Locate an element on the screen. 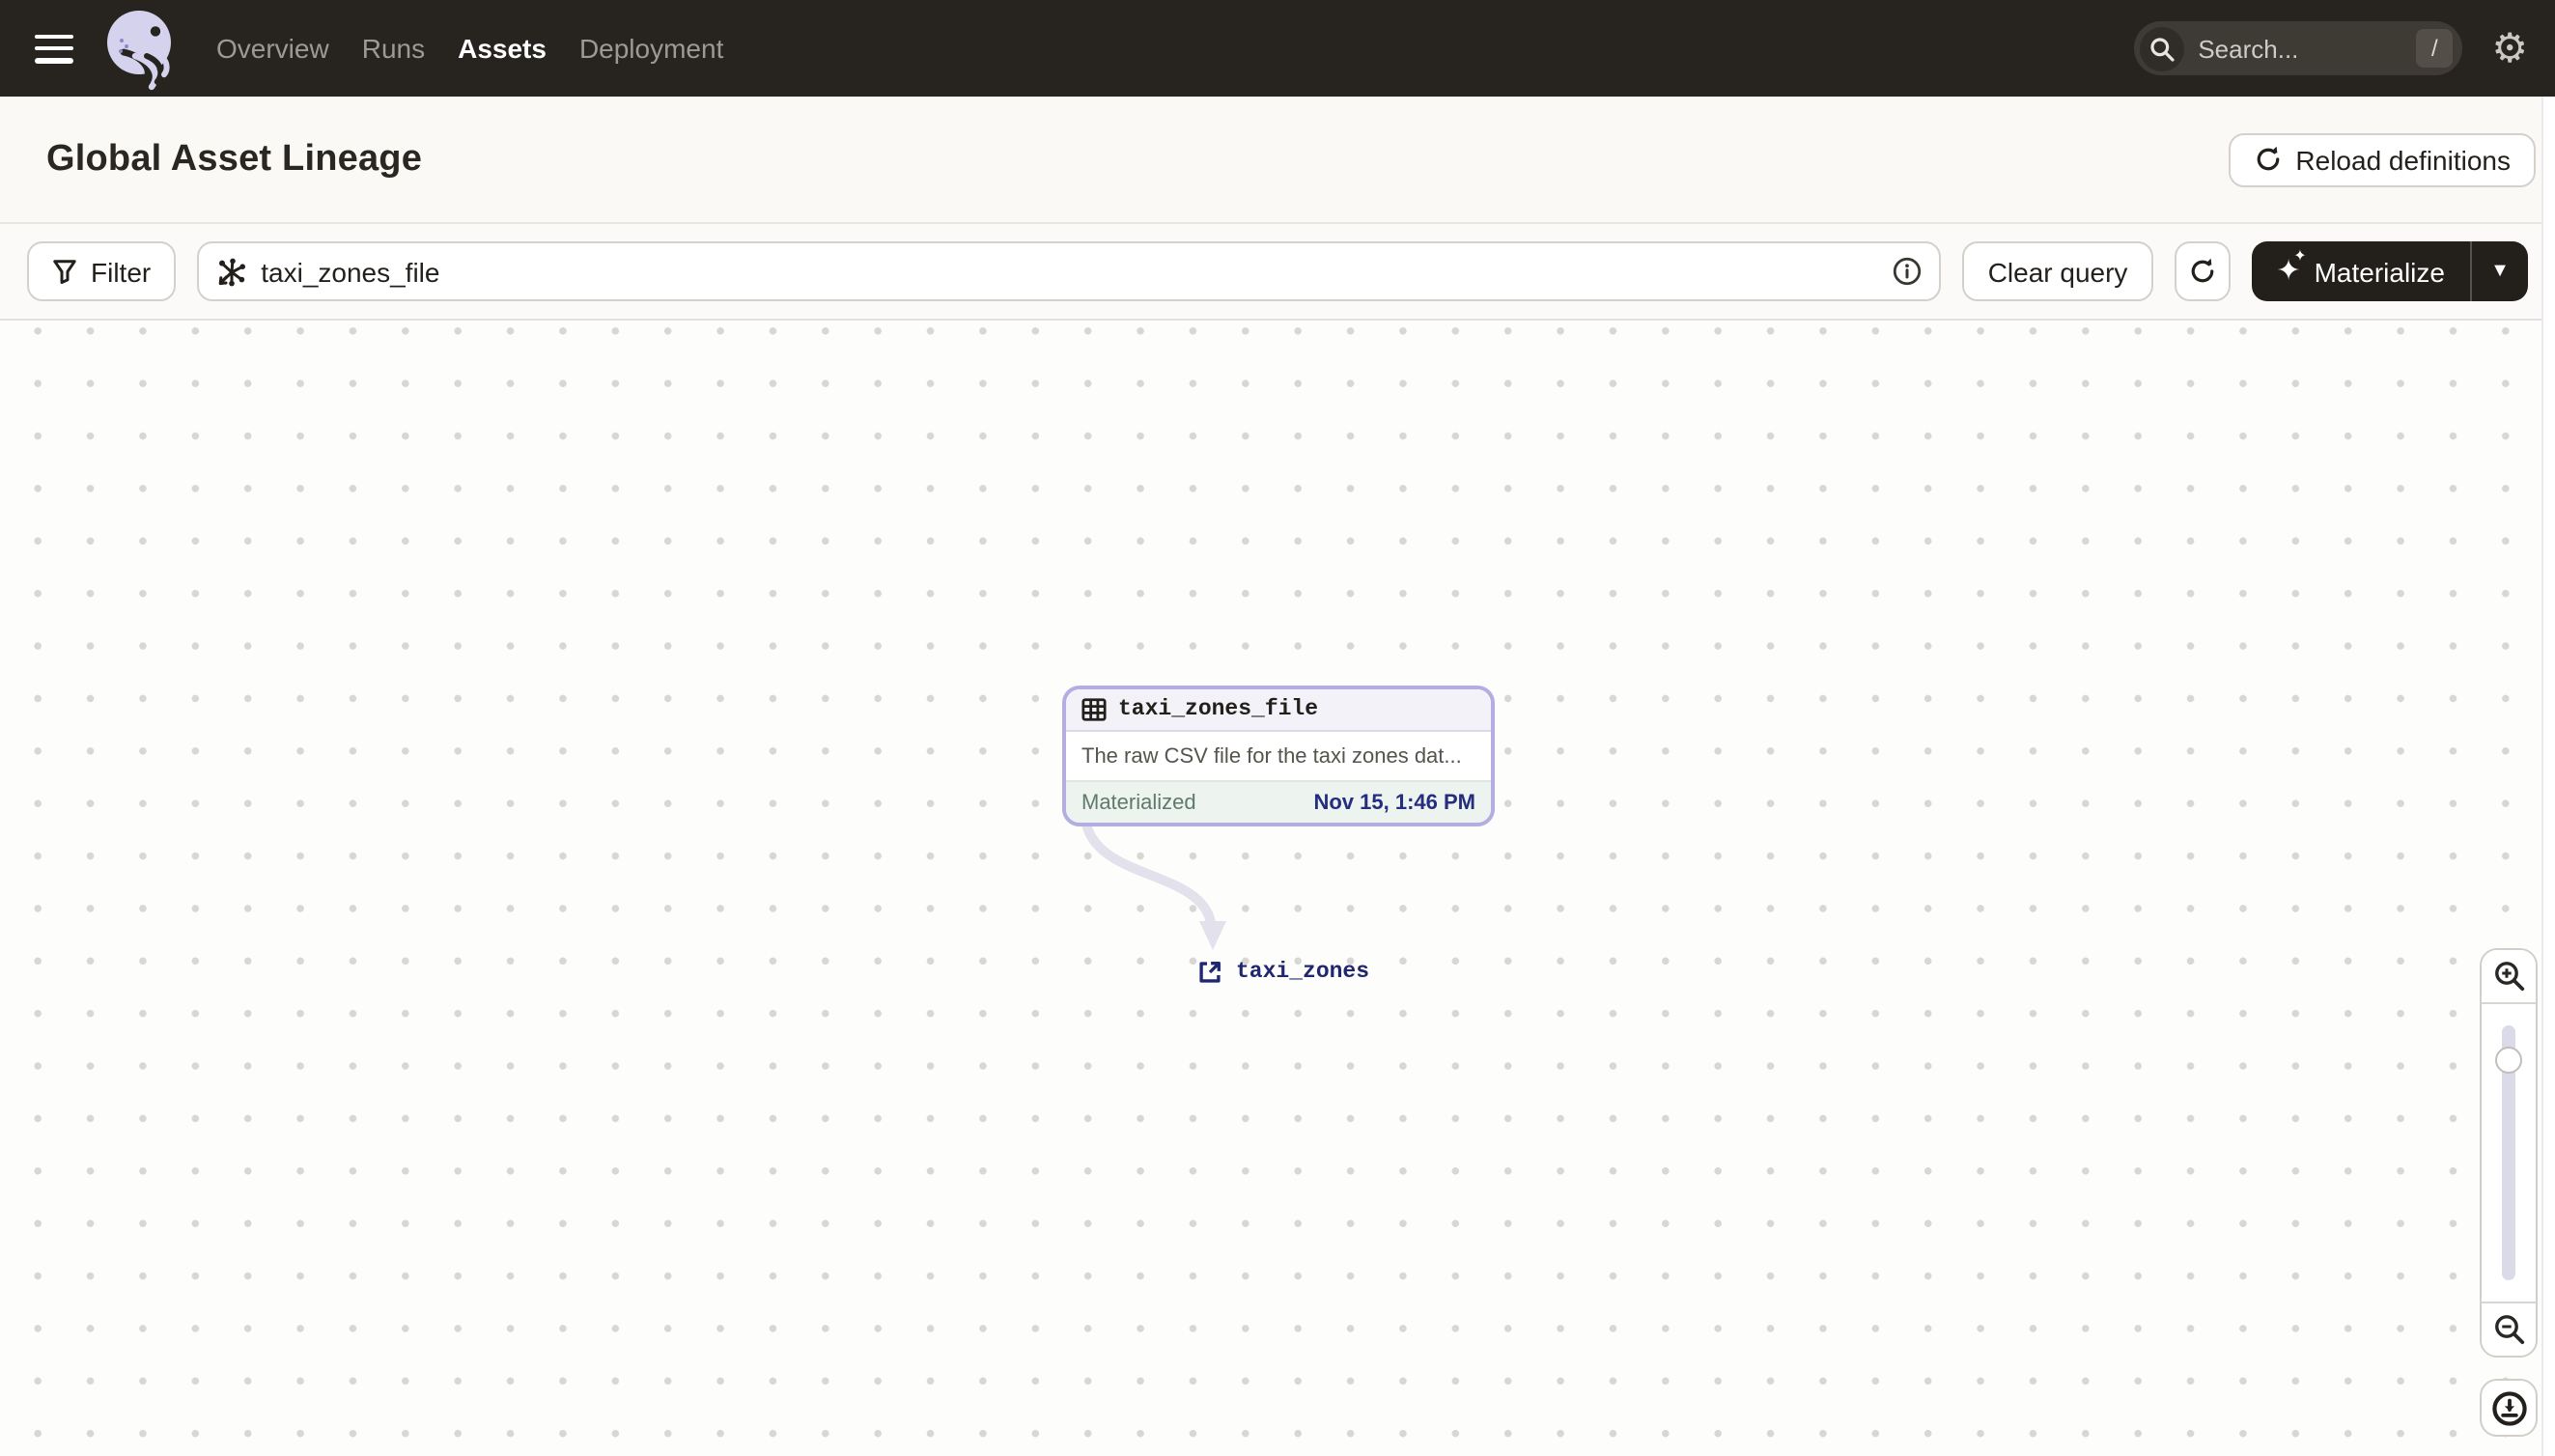 The width and height of the screenshot is (2555, 1456). zoom-out-icon is located at coordinates (2509, 1330).